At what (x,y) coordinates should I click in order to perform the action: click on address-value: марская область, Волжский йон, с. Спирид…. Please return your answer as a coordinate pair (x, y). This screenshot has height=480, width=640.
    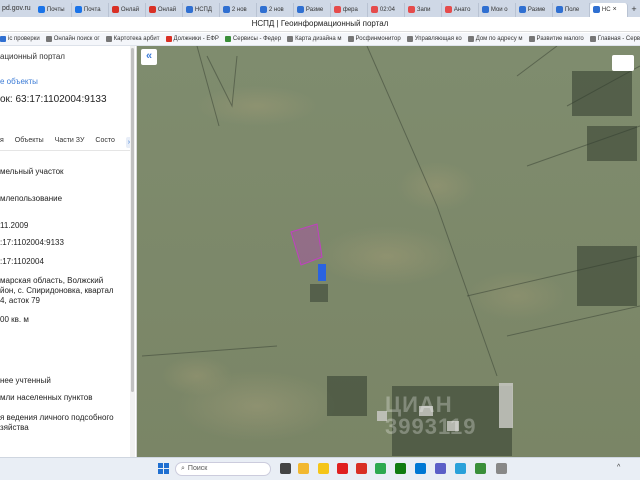
    Looking at the image, I should click on (57, 290).